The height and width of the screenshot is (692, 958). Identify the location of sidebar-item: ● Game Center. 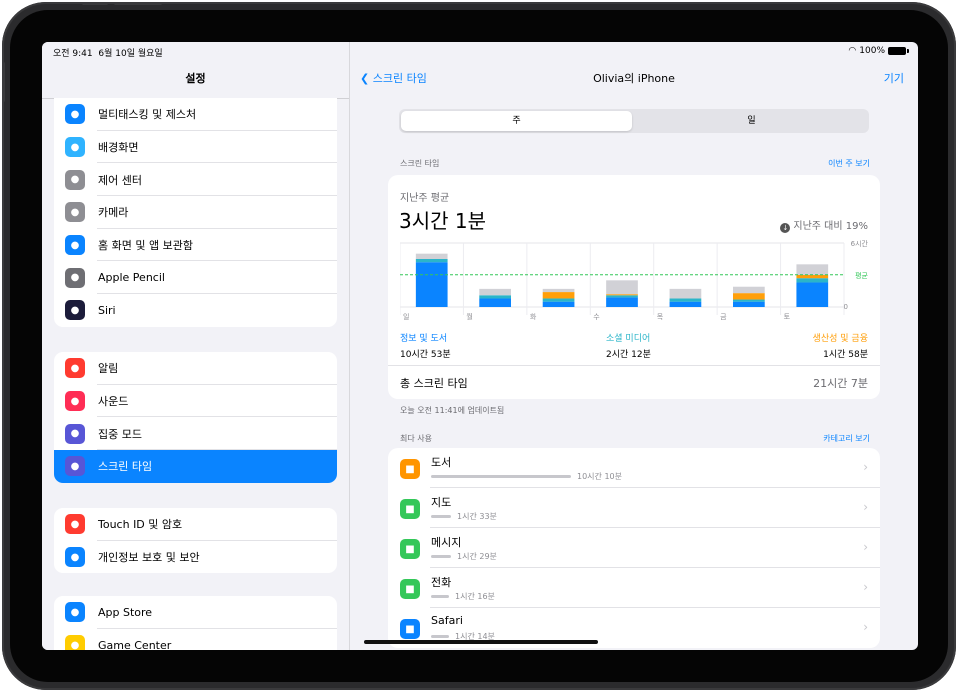
(195, 639).